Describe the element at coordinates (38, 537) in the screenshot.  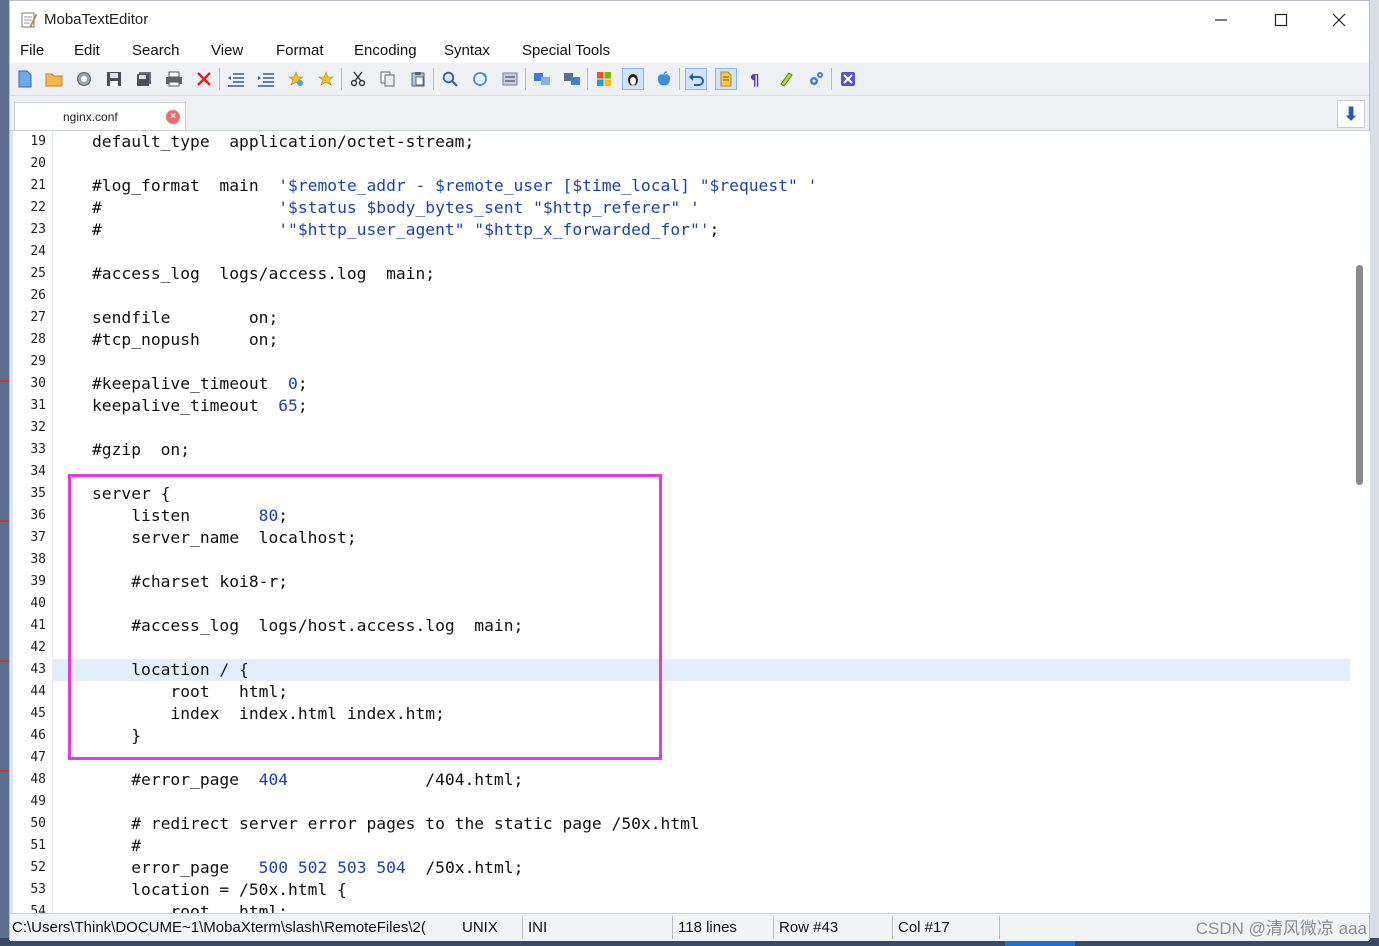
I see `line-number: 37` at that location.